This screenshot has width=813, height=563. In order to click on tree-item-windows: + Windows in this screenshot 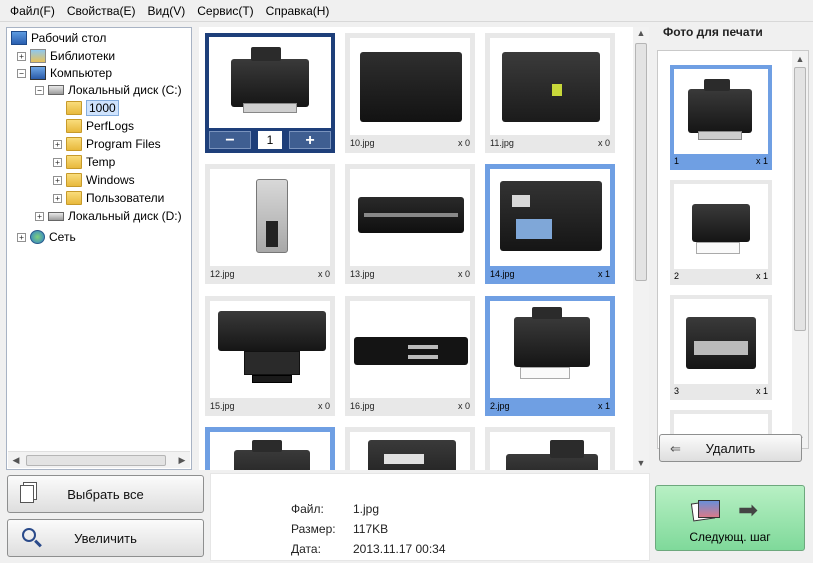, I will do `click(94, 180)`.